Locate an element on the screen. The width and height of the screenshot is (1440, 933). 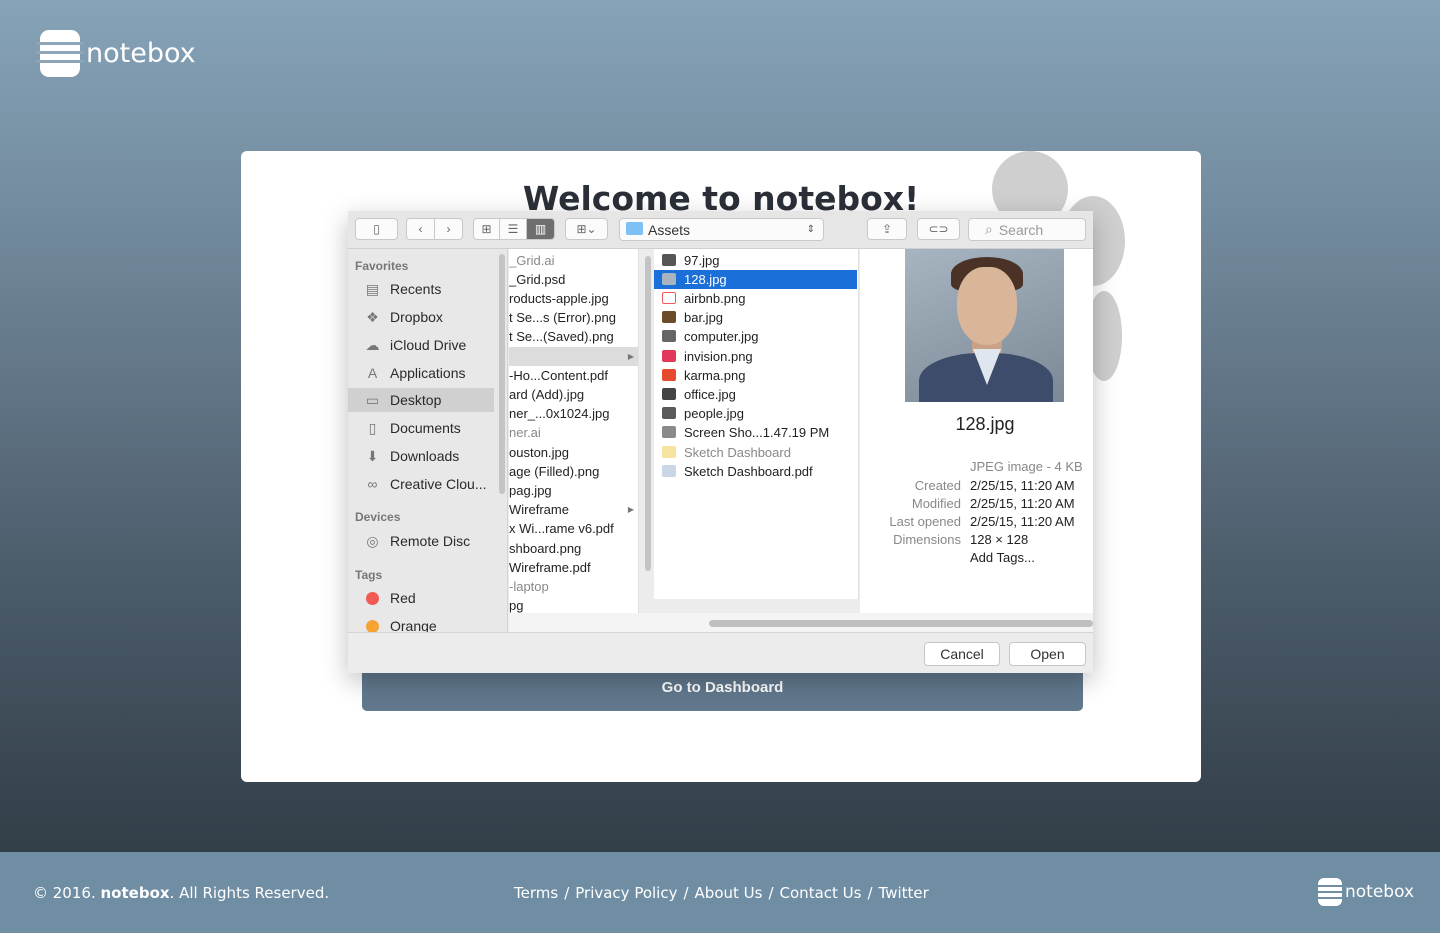
disc-icon: ◎ is located at coordinates (372, 540).